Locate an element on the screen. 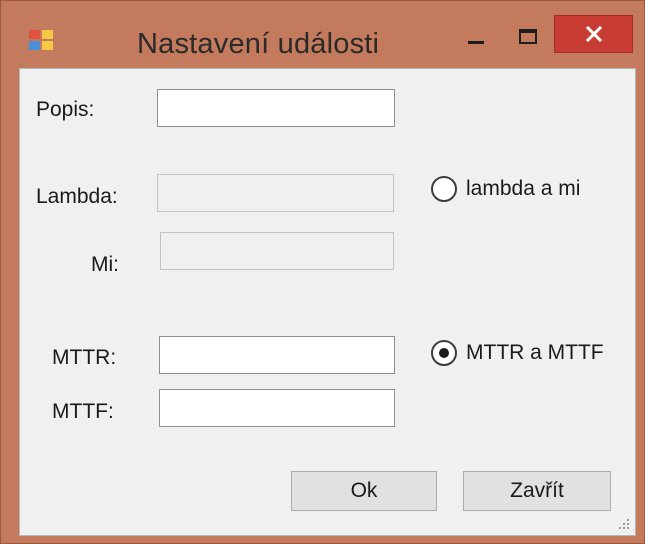 The height and width of the screenshot is (544, 645). radio-selected-dot is located at coordinates (444, 353).